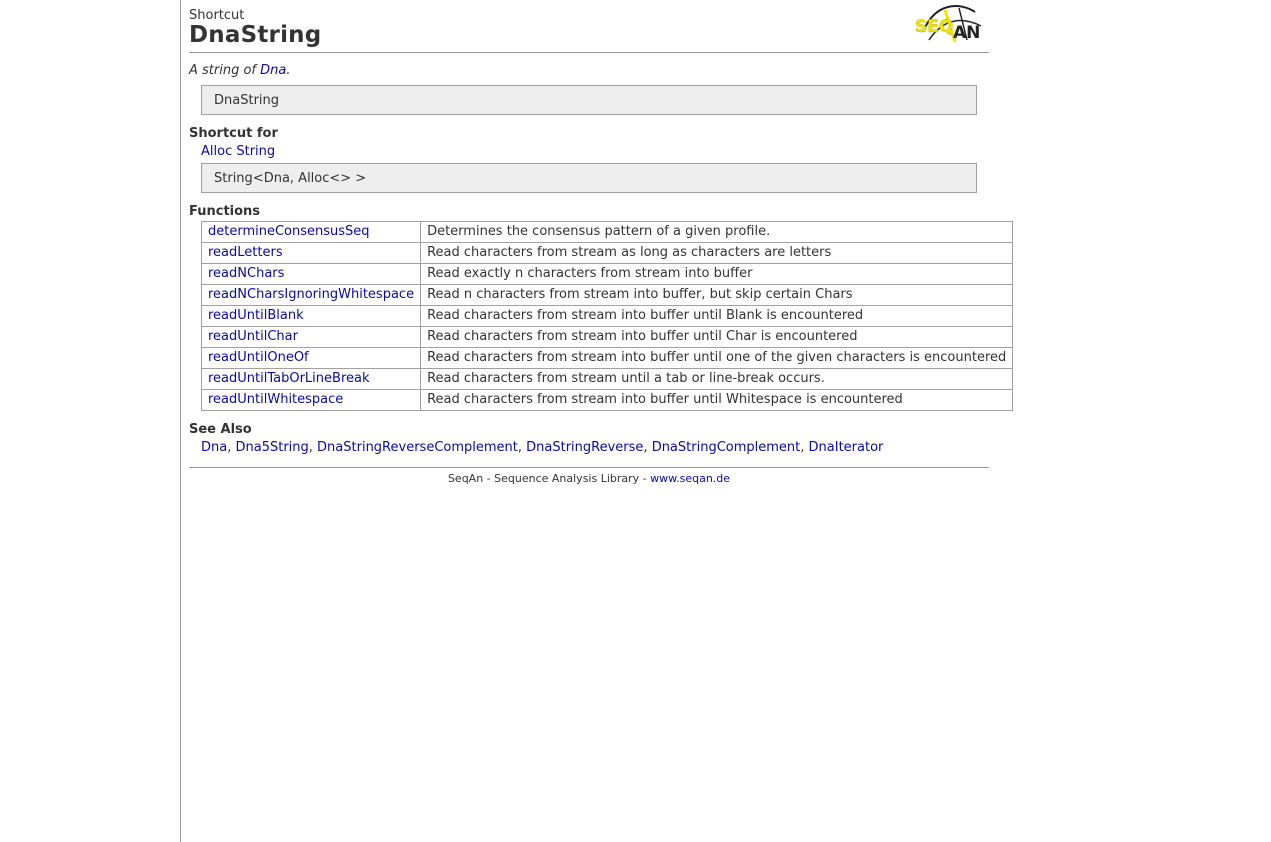 The image size is (1271, 842). Describe the element at coordinates (311, 274) in the screenshot. I see `function-name-cell: readNChars` at that location.